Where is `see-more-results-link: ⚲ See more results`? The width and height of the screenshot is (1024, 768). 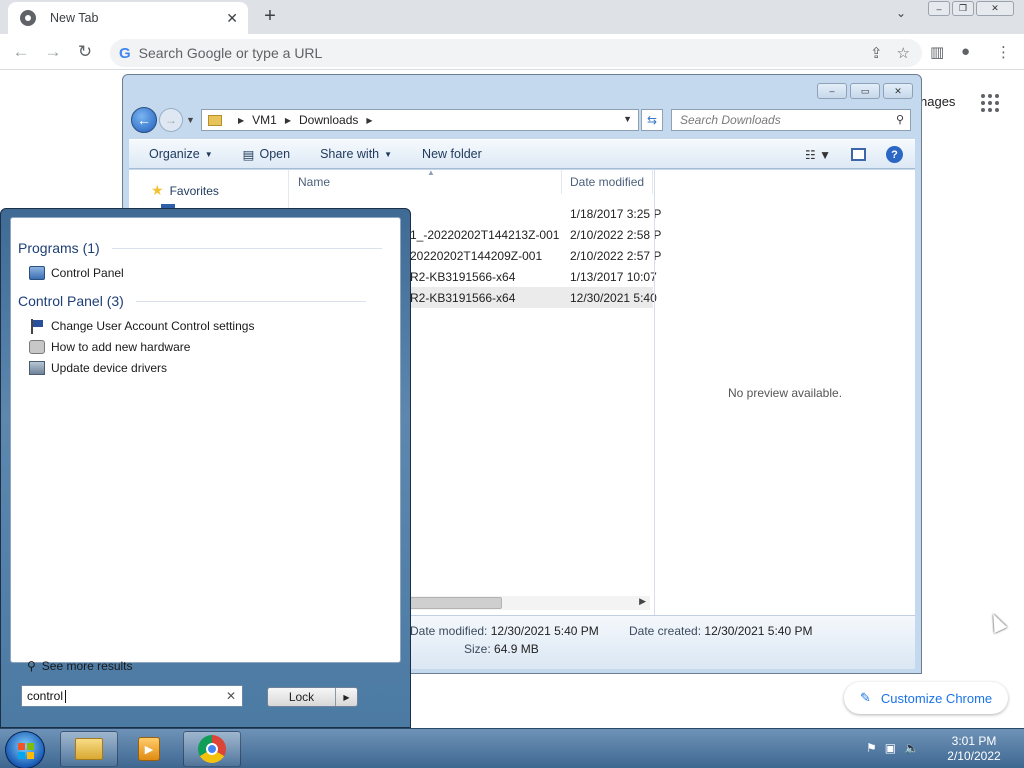 see-more-results-link: ⚲ See more results is located at coordinates (80, 666).